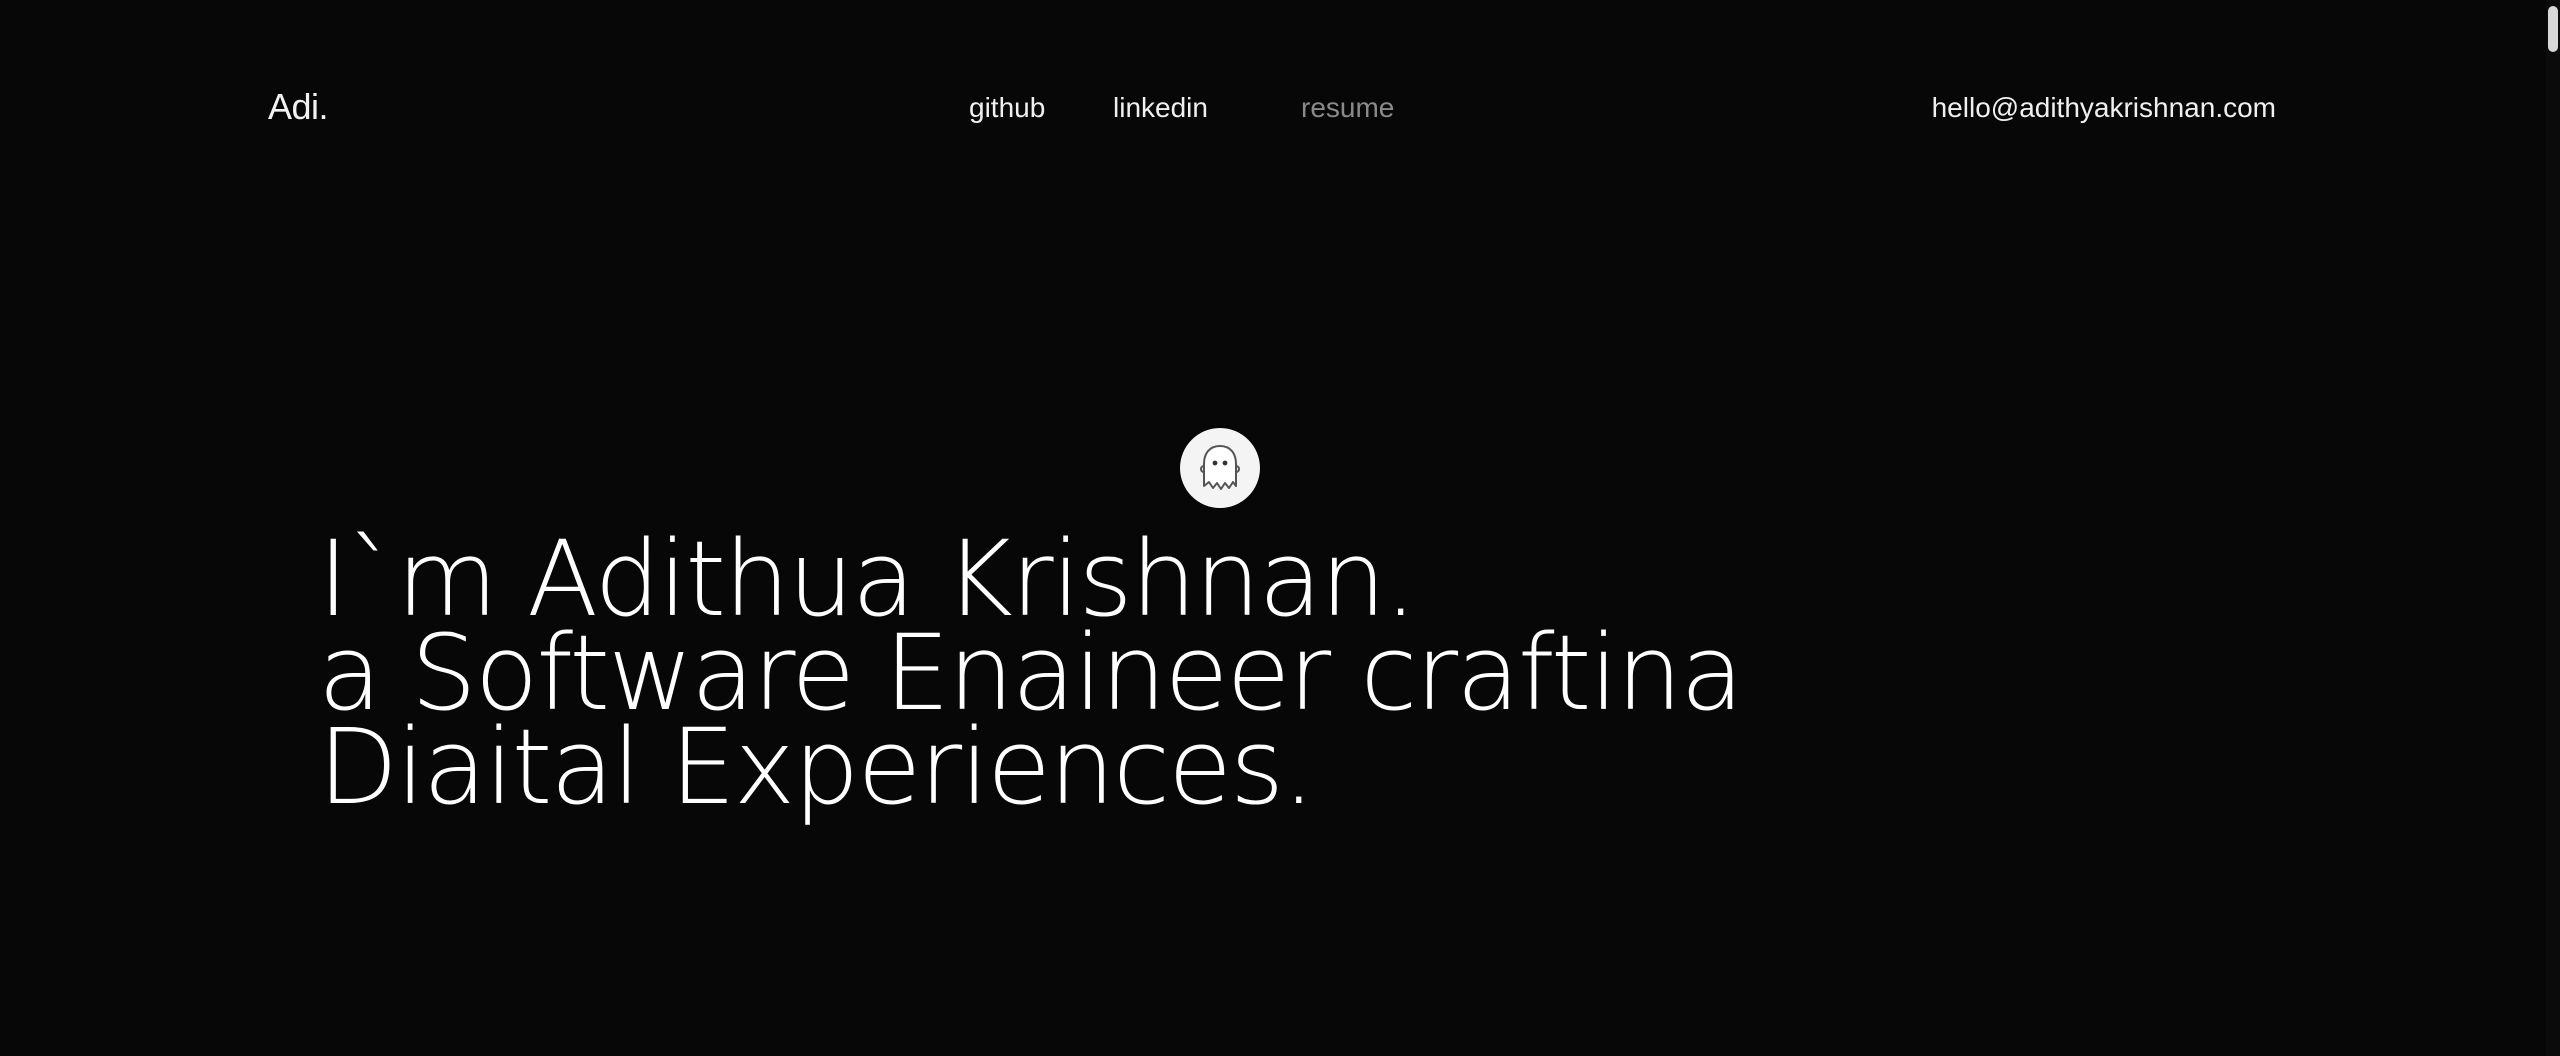 This screenshot has height=1056, width=2560. Describe the element at coordinates (1347, 108) in the screenshot. I see `nav-link-resume: resume` at that location.